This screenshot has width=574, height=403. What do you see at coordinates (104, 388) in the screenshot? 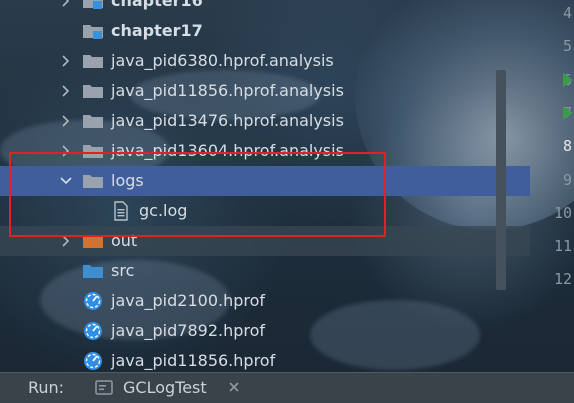
I see `run-config-icon` at bounding box center [104, 388].